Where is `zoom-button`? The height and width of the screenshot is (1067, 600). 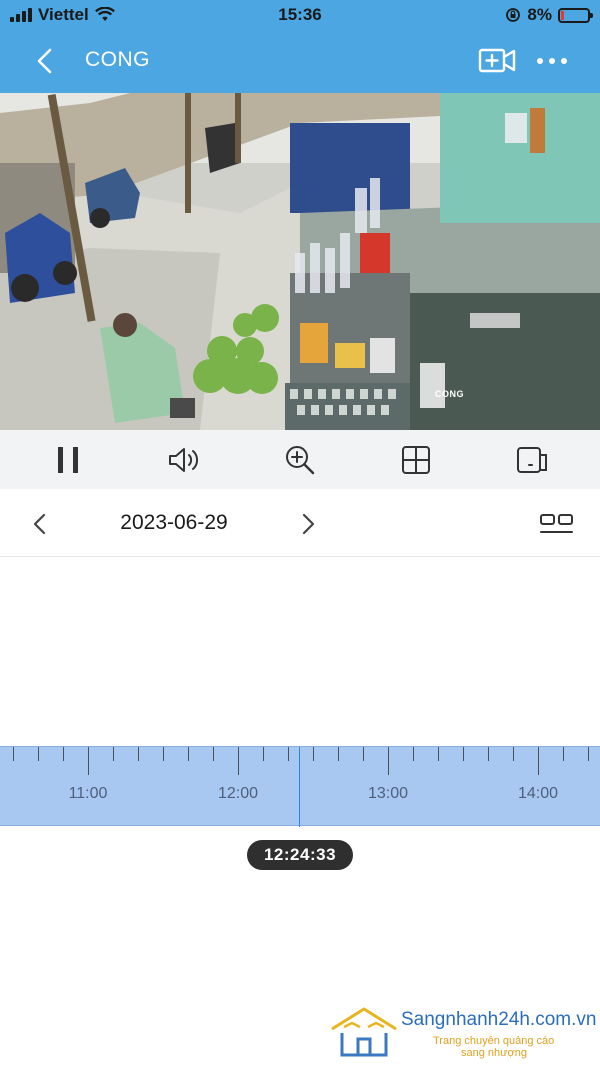
zoom-button is located at coordinates (300, 460).